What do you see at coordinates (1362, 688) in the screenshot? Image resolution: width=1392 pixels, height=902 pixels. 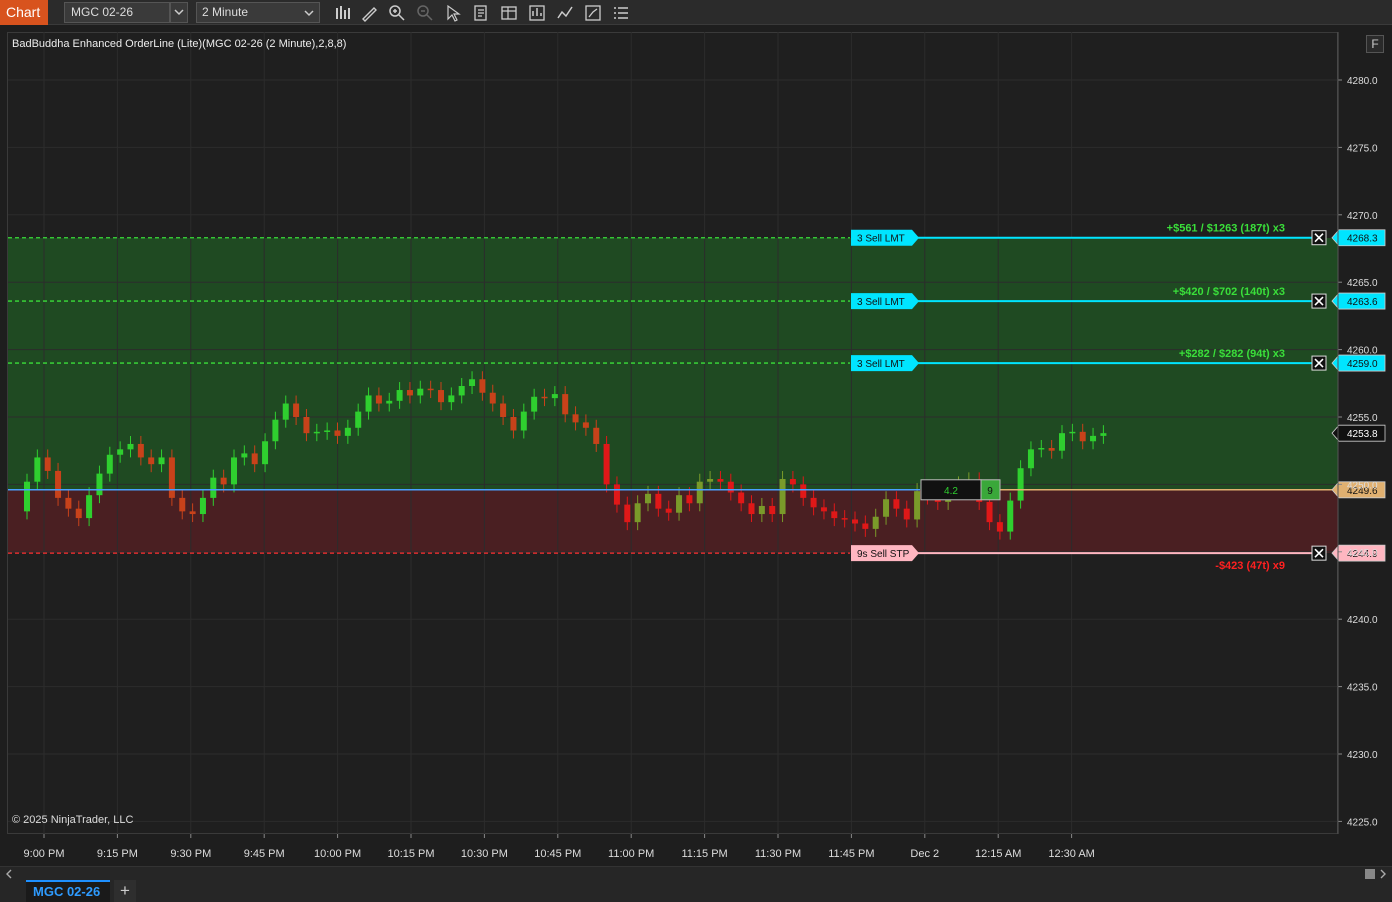 I see `price-tick-label: 4235.0` at bounding box center [1362, 688].